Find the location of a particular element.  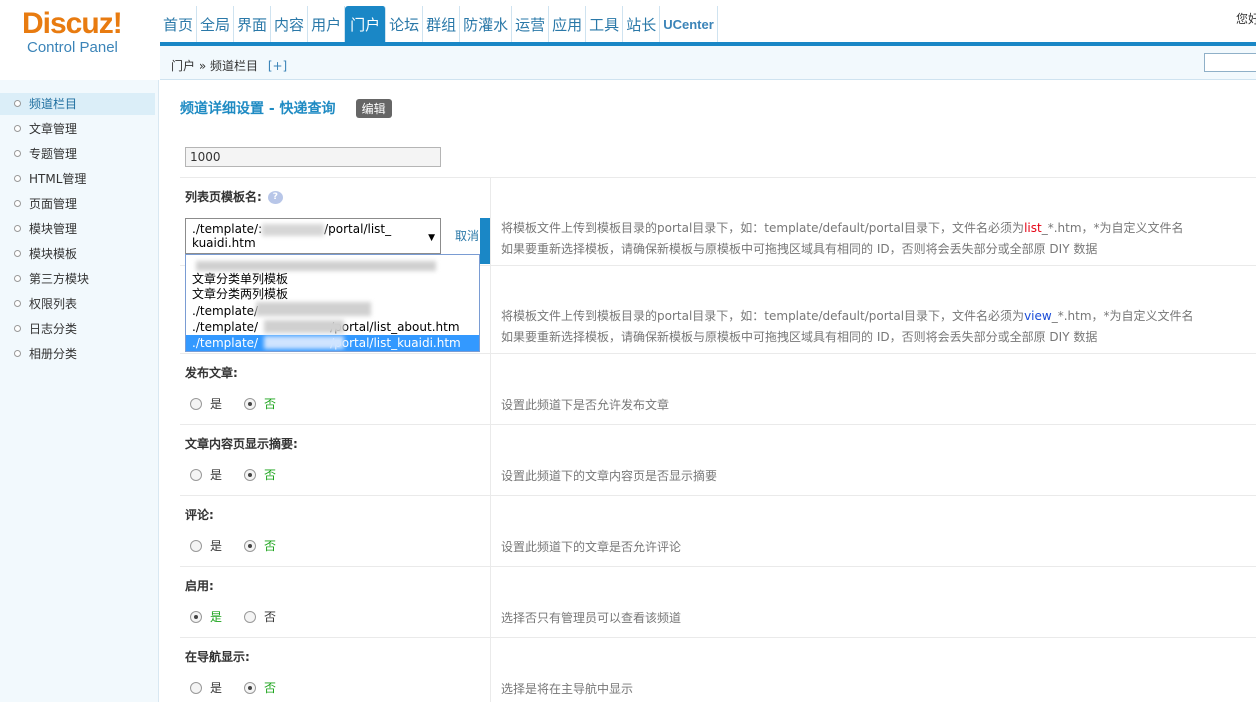

sidebar-item-html: HTML管理 is located at coordinates (77, 179).